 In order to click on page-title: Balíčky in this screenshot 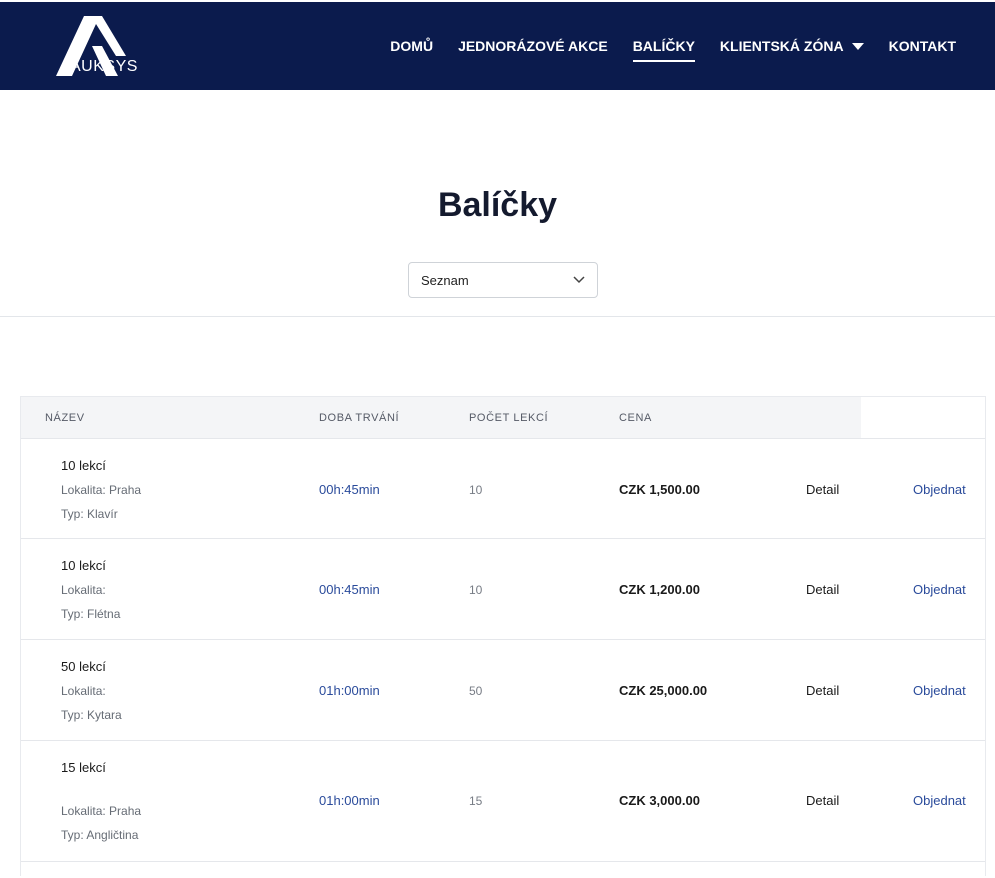, I will do `click(497, 205)`.